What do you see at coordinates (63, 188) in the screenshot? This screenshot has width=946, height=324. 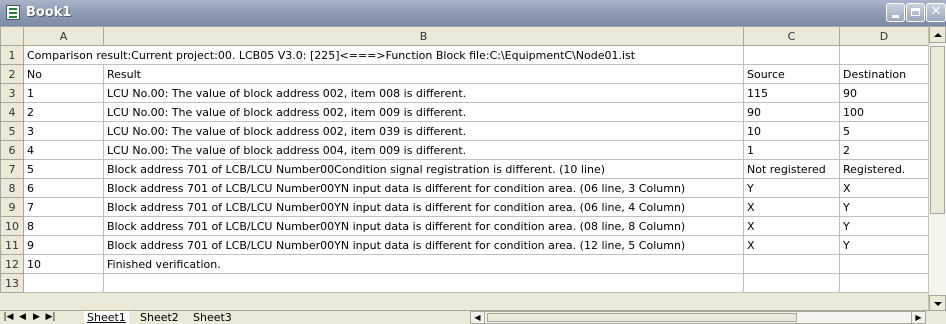 I see `cell: 6` at bounding box center [63, 188].